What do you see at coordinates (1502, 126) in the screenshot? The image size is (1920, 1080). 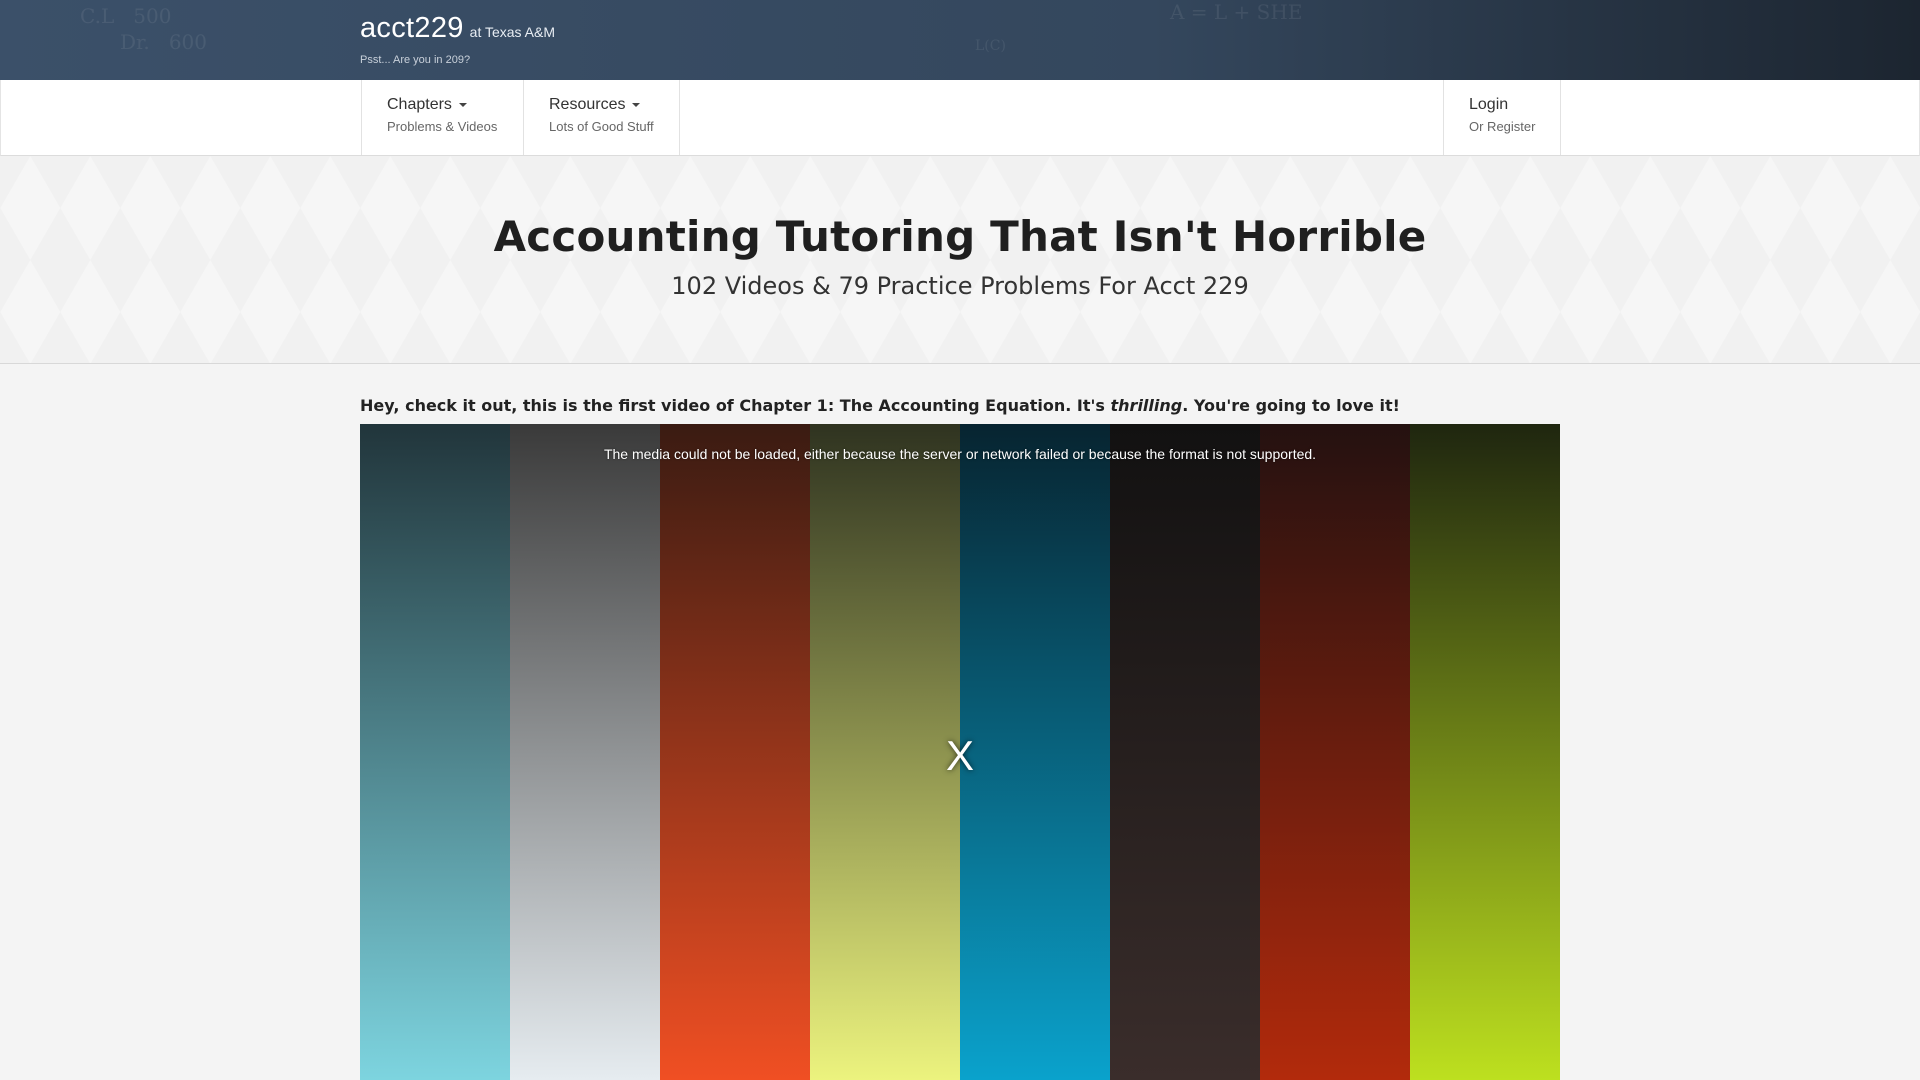 I see `nav-register-label: Or Register` at bounding box center [1502, 126].